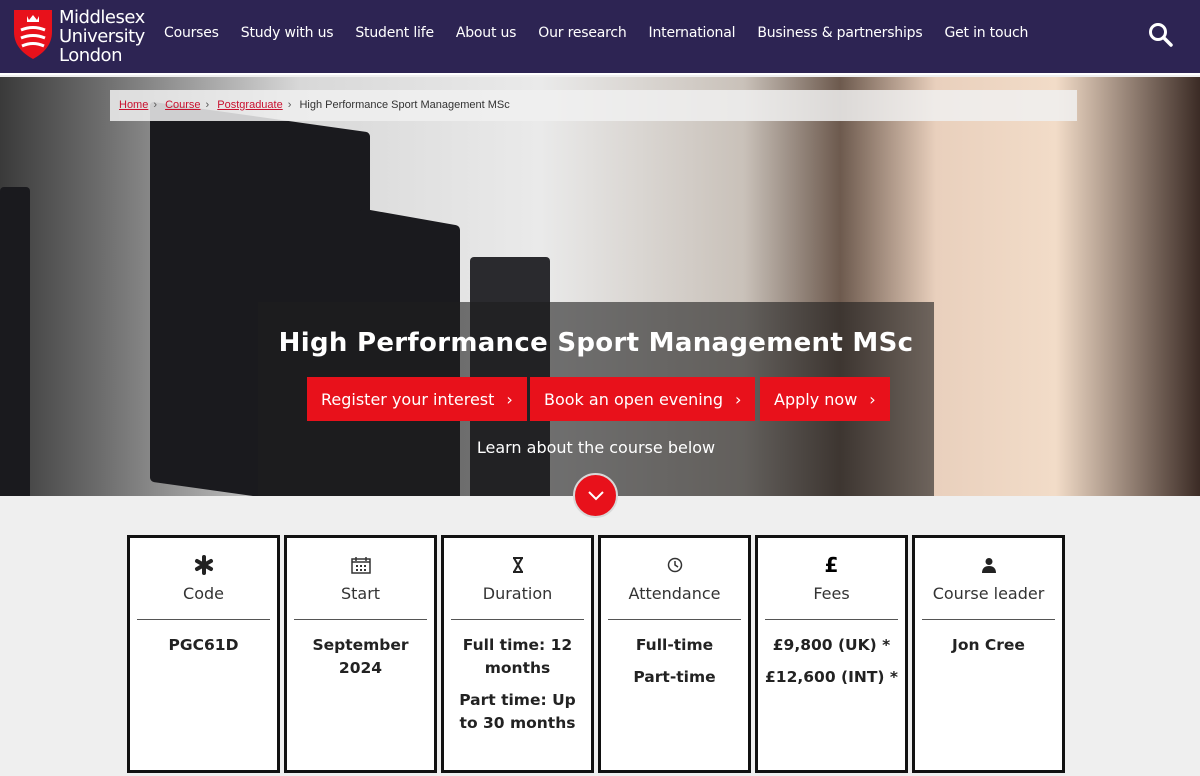  I want to click on nav-study-with-us: Study with us, so click(287, 33).